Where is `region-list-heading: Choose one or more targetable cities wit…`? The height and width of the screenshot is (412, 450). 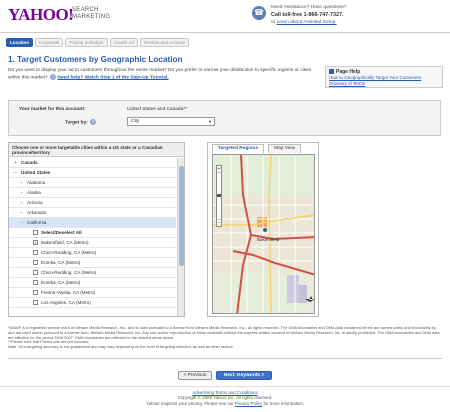
region-list-heading: Choose one or more targetable cities wit… is located at coordinates (96, 150).